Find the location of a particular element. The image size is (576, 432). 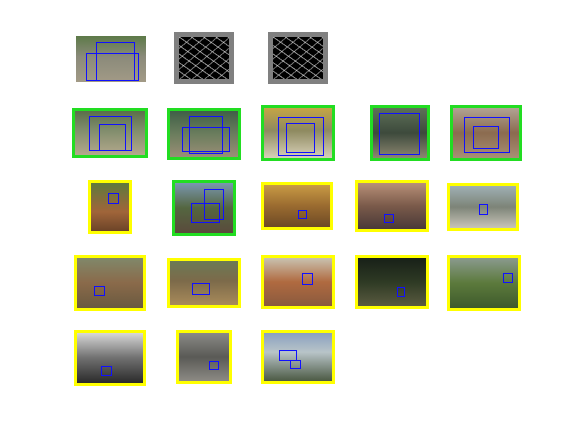

template-thumbnail is located at coordinates (111, 59).